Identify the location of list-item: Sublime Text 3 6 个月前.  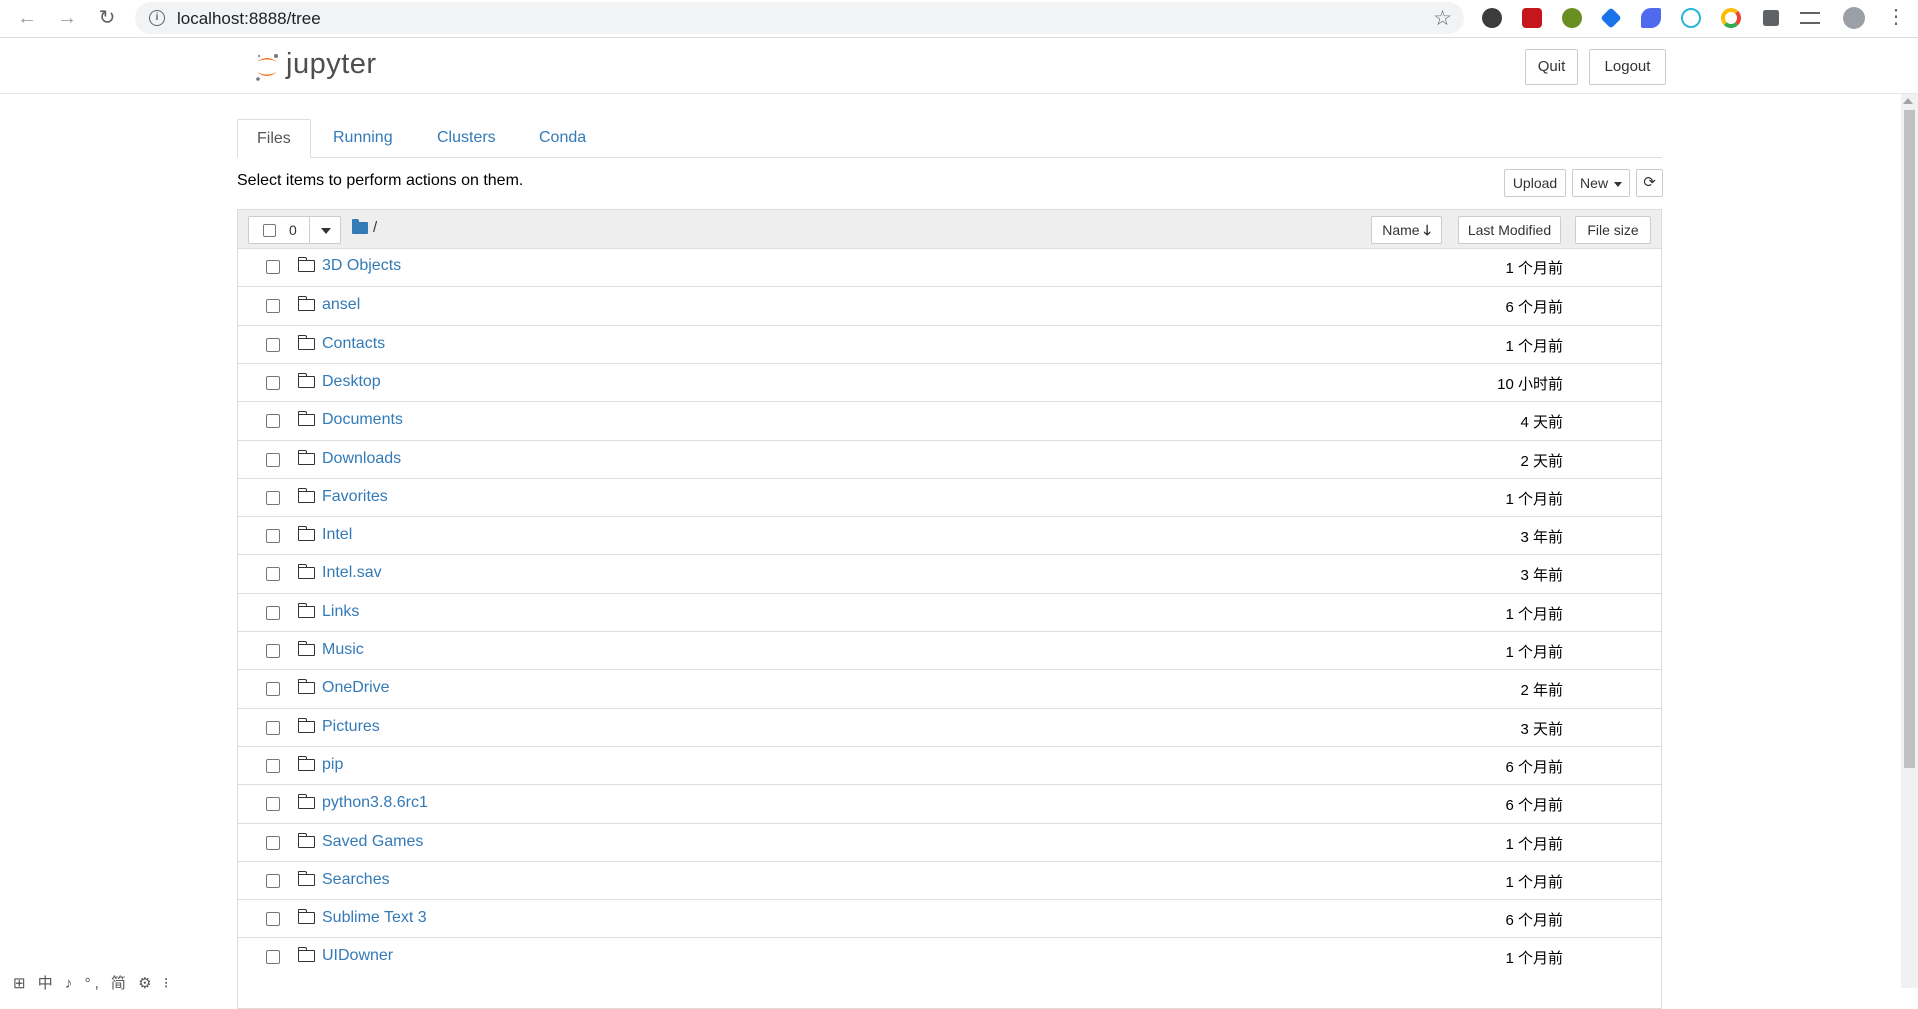
(949, 918).